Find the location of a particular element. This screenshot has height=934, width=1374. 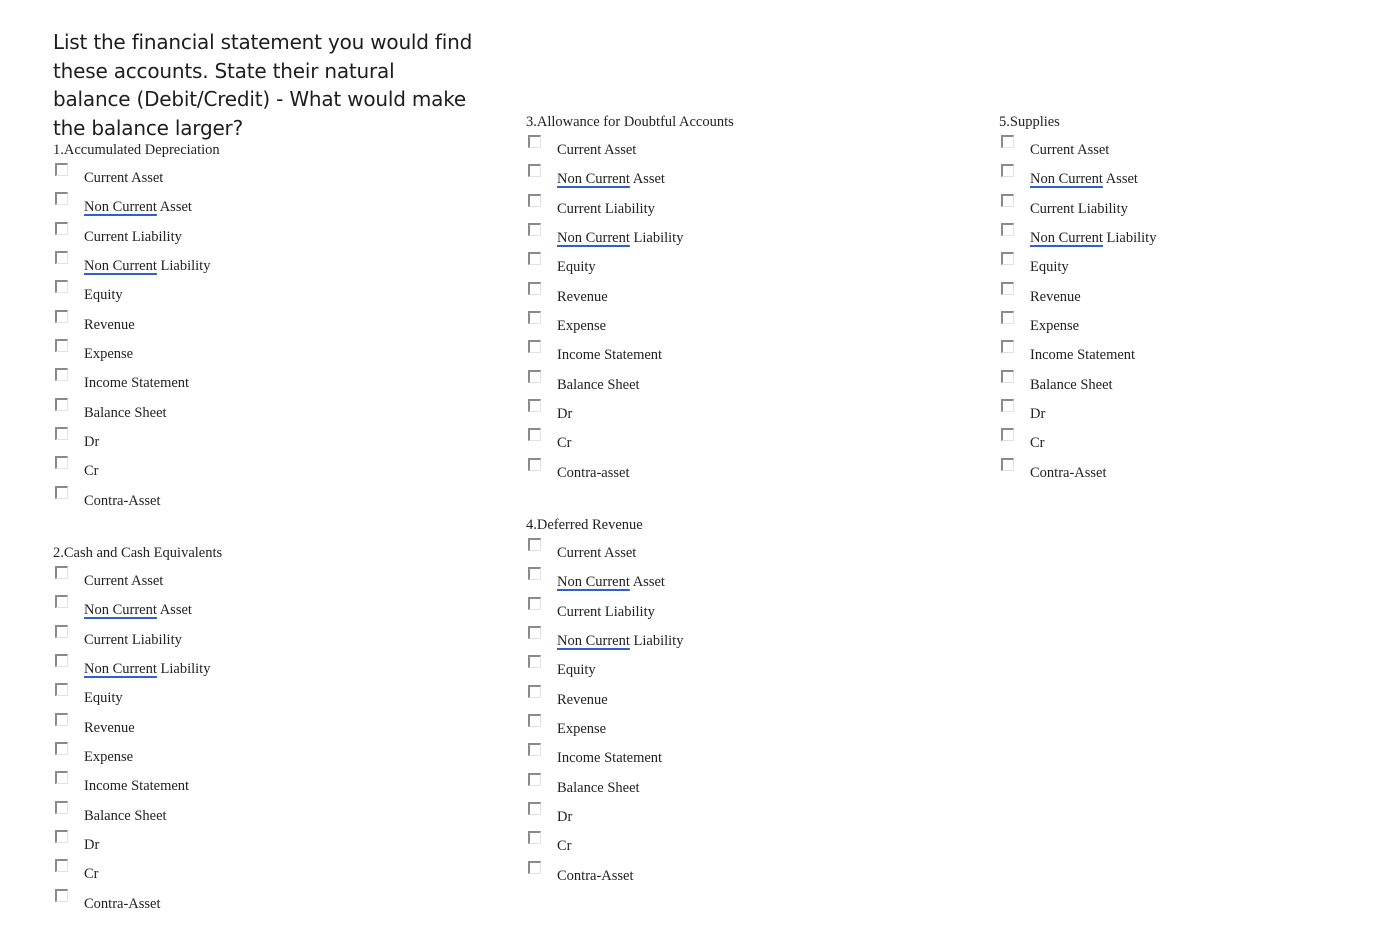

option-label: Income Statement is located at coordinates (1082, 355).